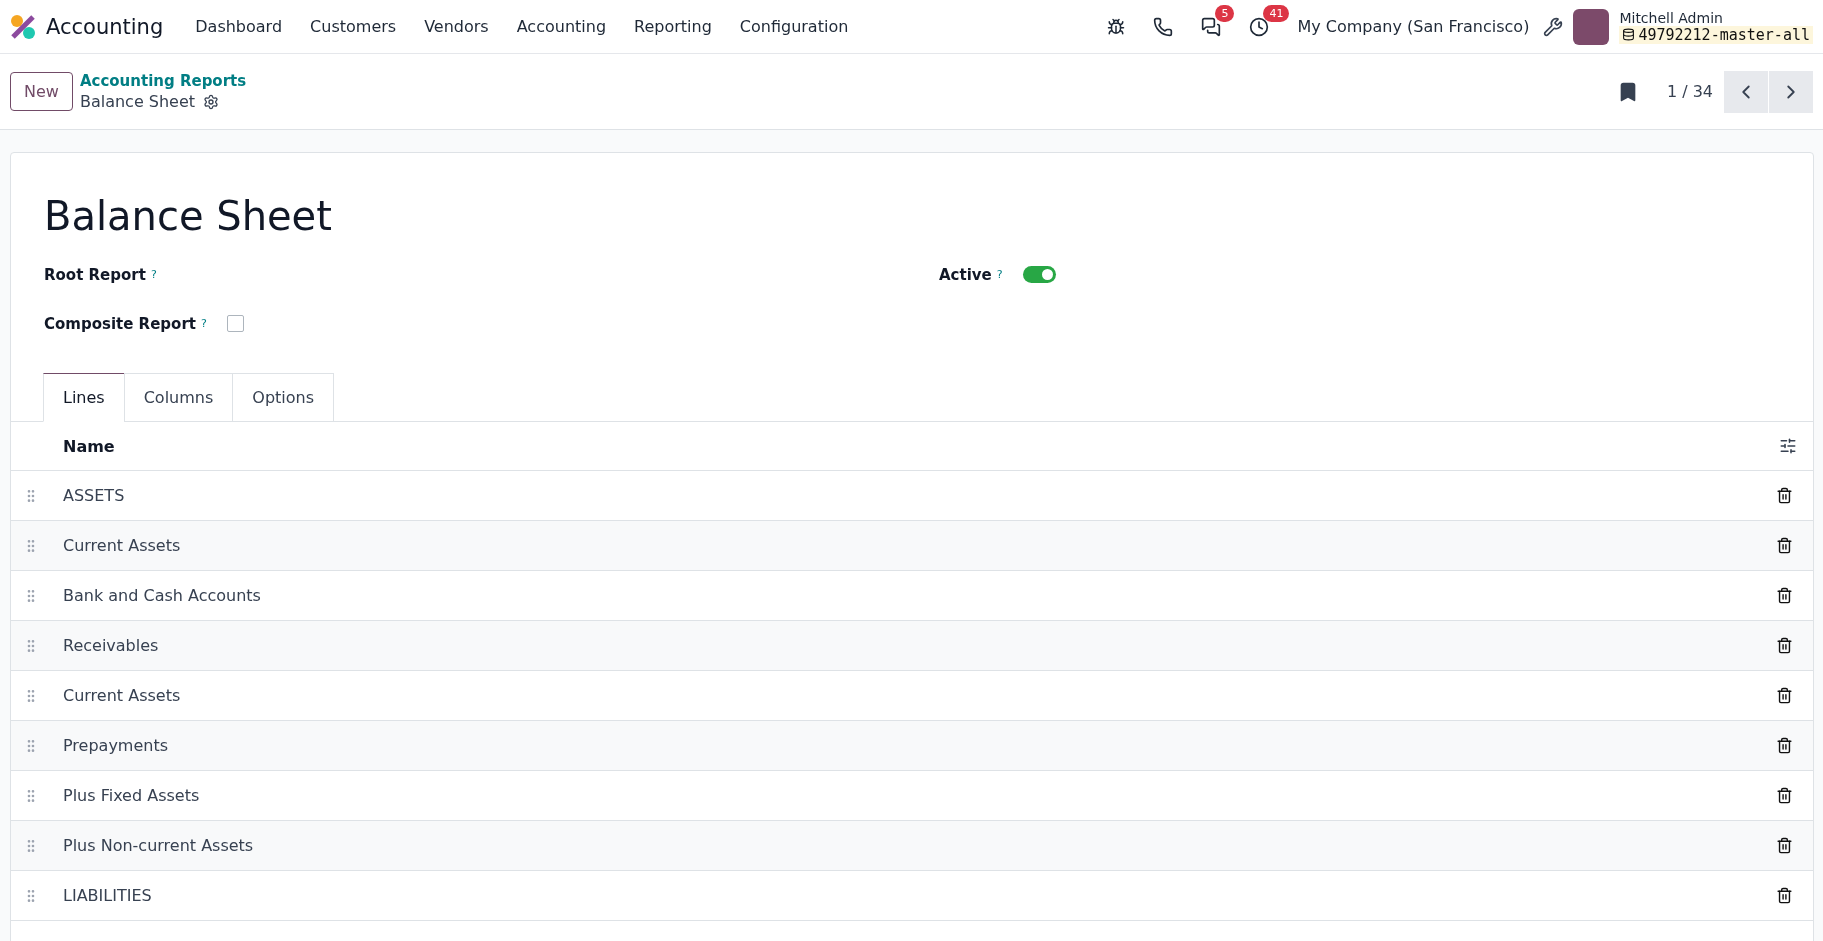 This screenshot has height=941, width=1823. What do you see at coordinates (456, 26) in the screenshot?
I see `menu-item: Vendors` at bounding box center [456, 26].